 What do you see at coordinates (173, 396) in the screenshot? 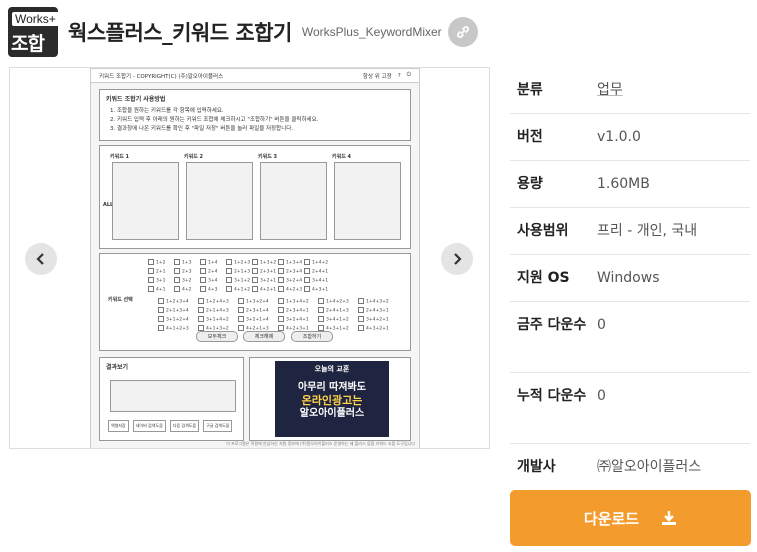
I see `result-textarea` at bounding box center [173, 396].